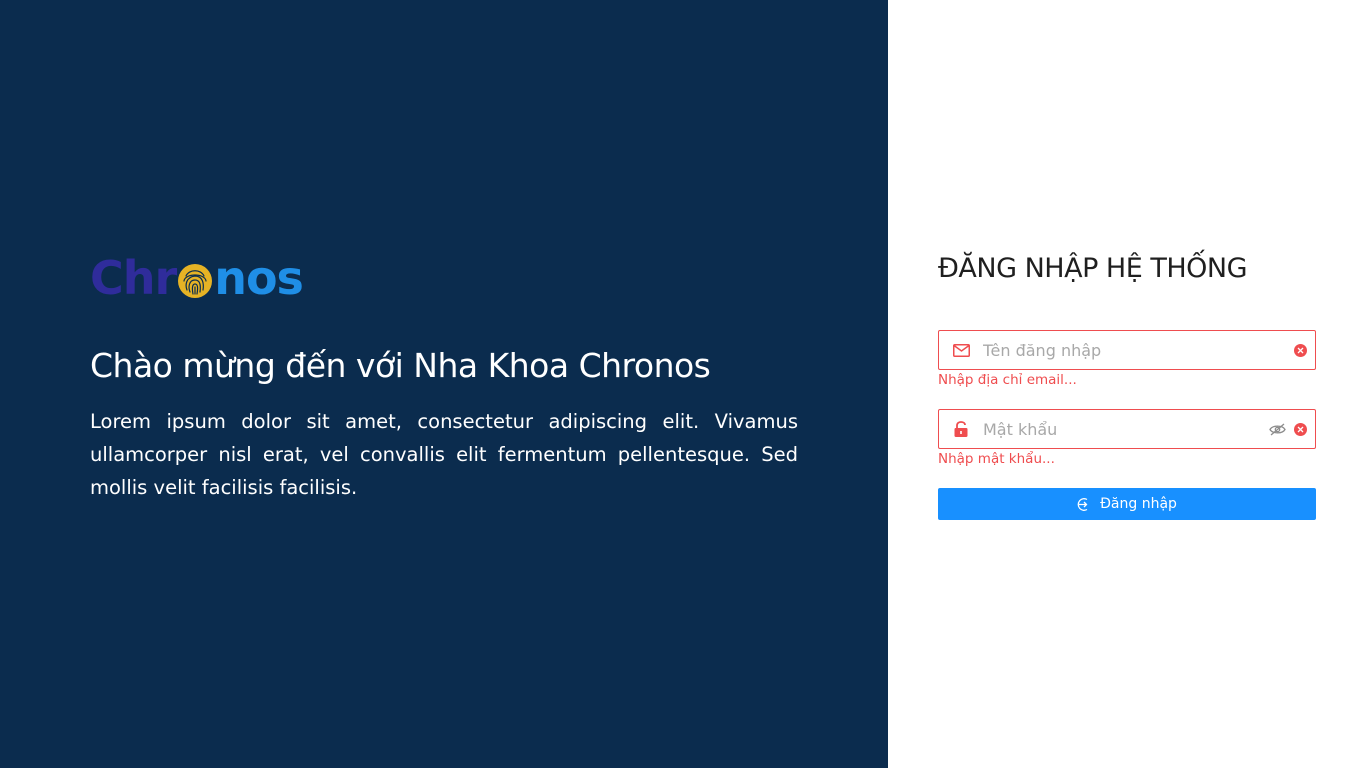 The height and width of the screenshot is (768, 1366). Describe the element at coordinates (133, 278) in the screenshot. I see `logo-text-chr: Chr` at that location.